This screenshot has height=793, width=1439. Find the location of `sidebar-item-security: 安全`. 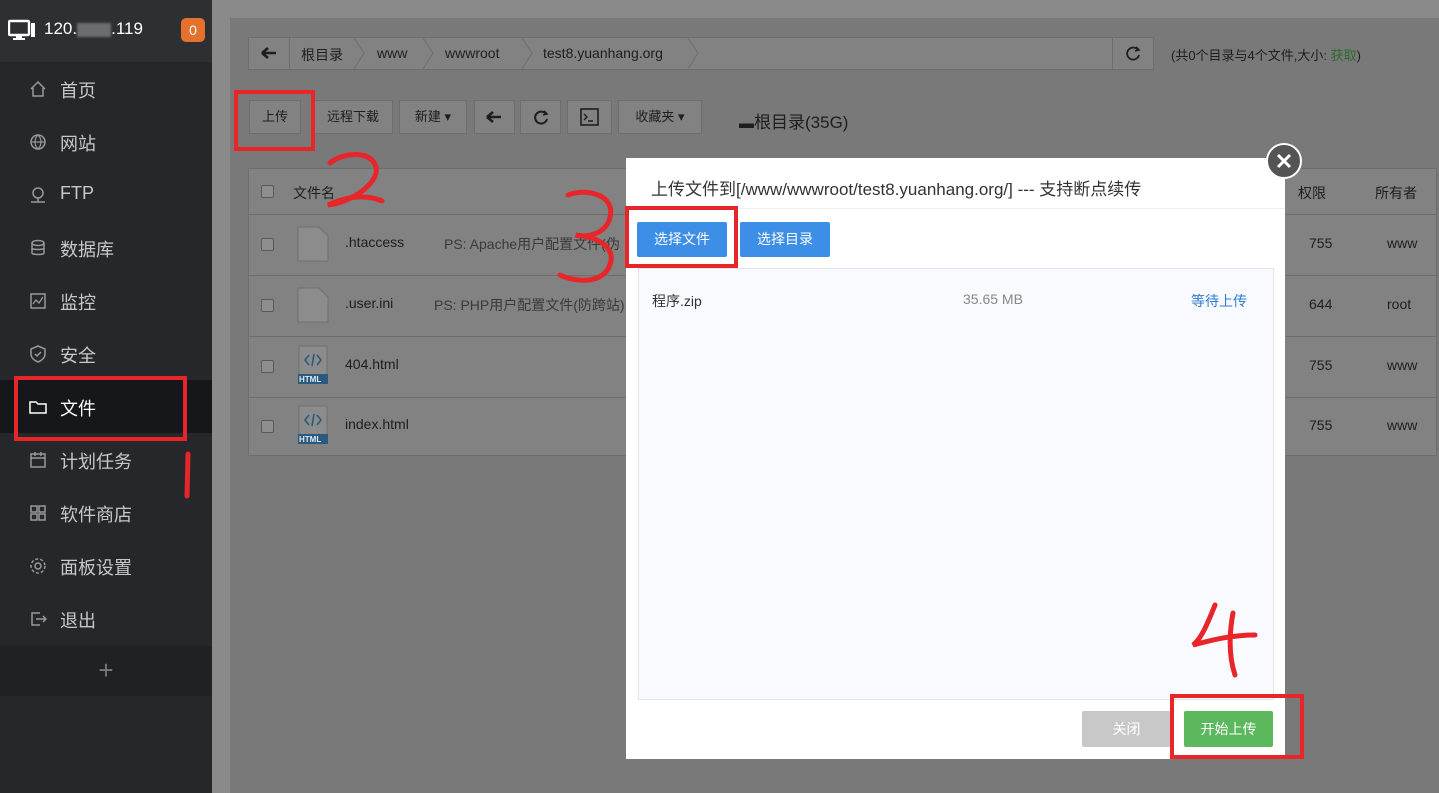

sidebar-item-security: 安全 is located at coordinates (106, 353).